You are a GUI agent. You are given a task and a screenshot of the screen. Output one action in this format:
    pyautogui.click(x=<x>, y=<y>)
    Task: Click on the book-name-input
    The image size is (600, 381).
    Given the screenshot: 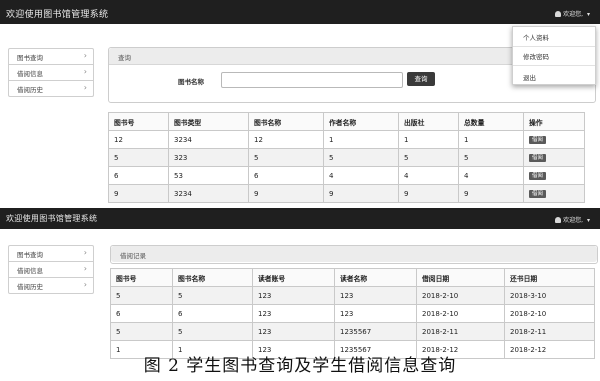 What is the action you would take?
    pyautogui.click(x=312, y=80)
    